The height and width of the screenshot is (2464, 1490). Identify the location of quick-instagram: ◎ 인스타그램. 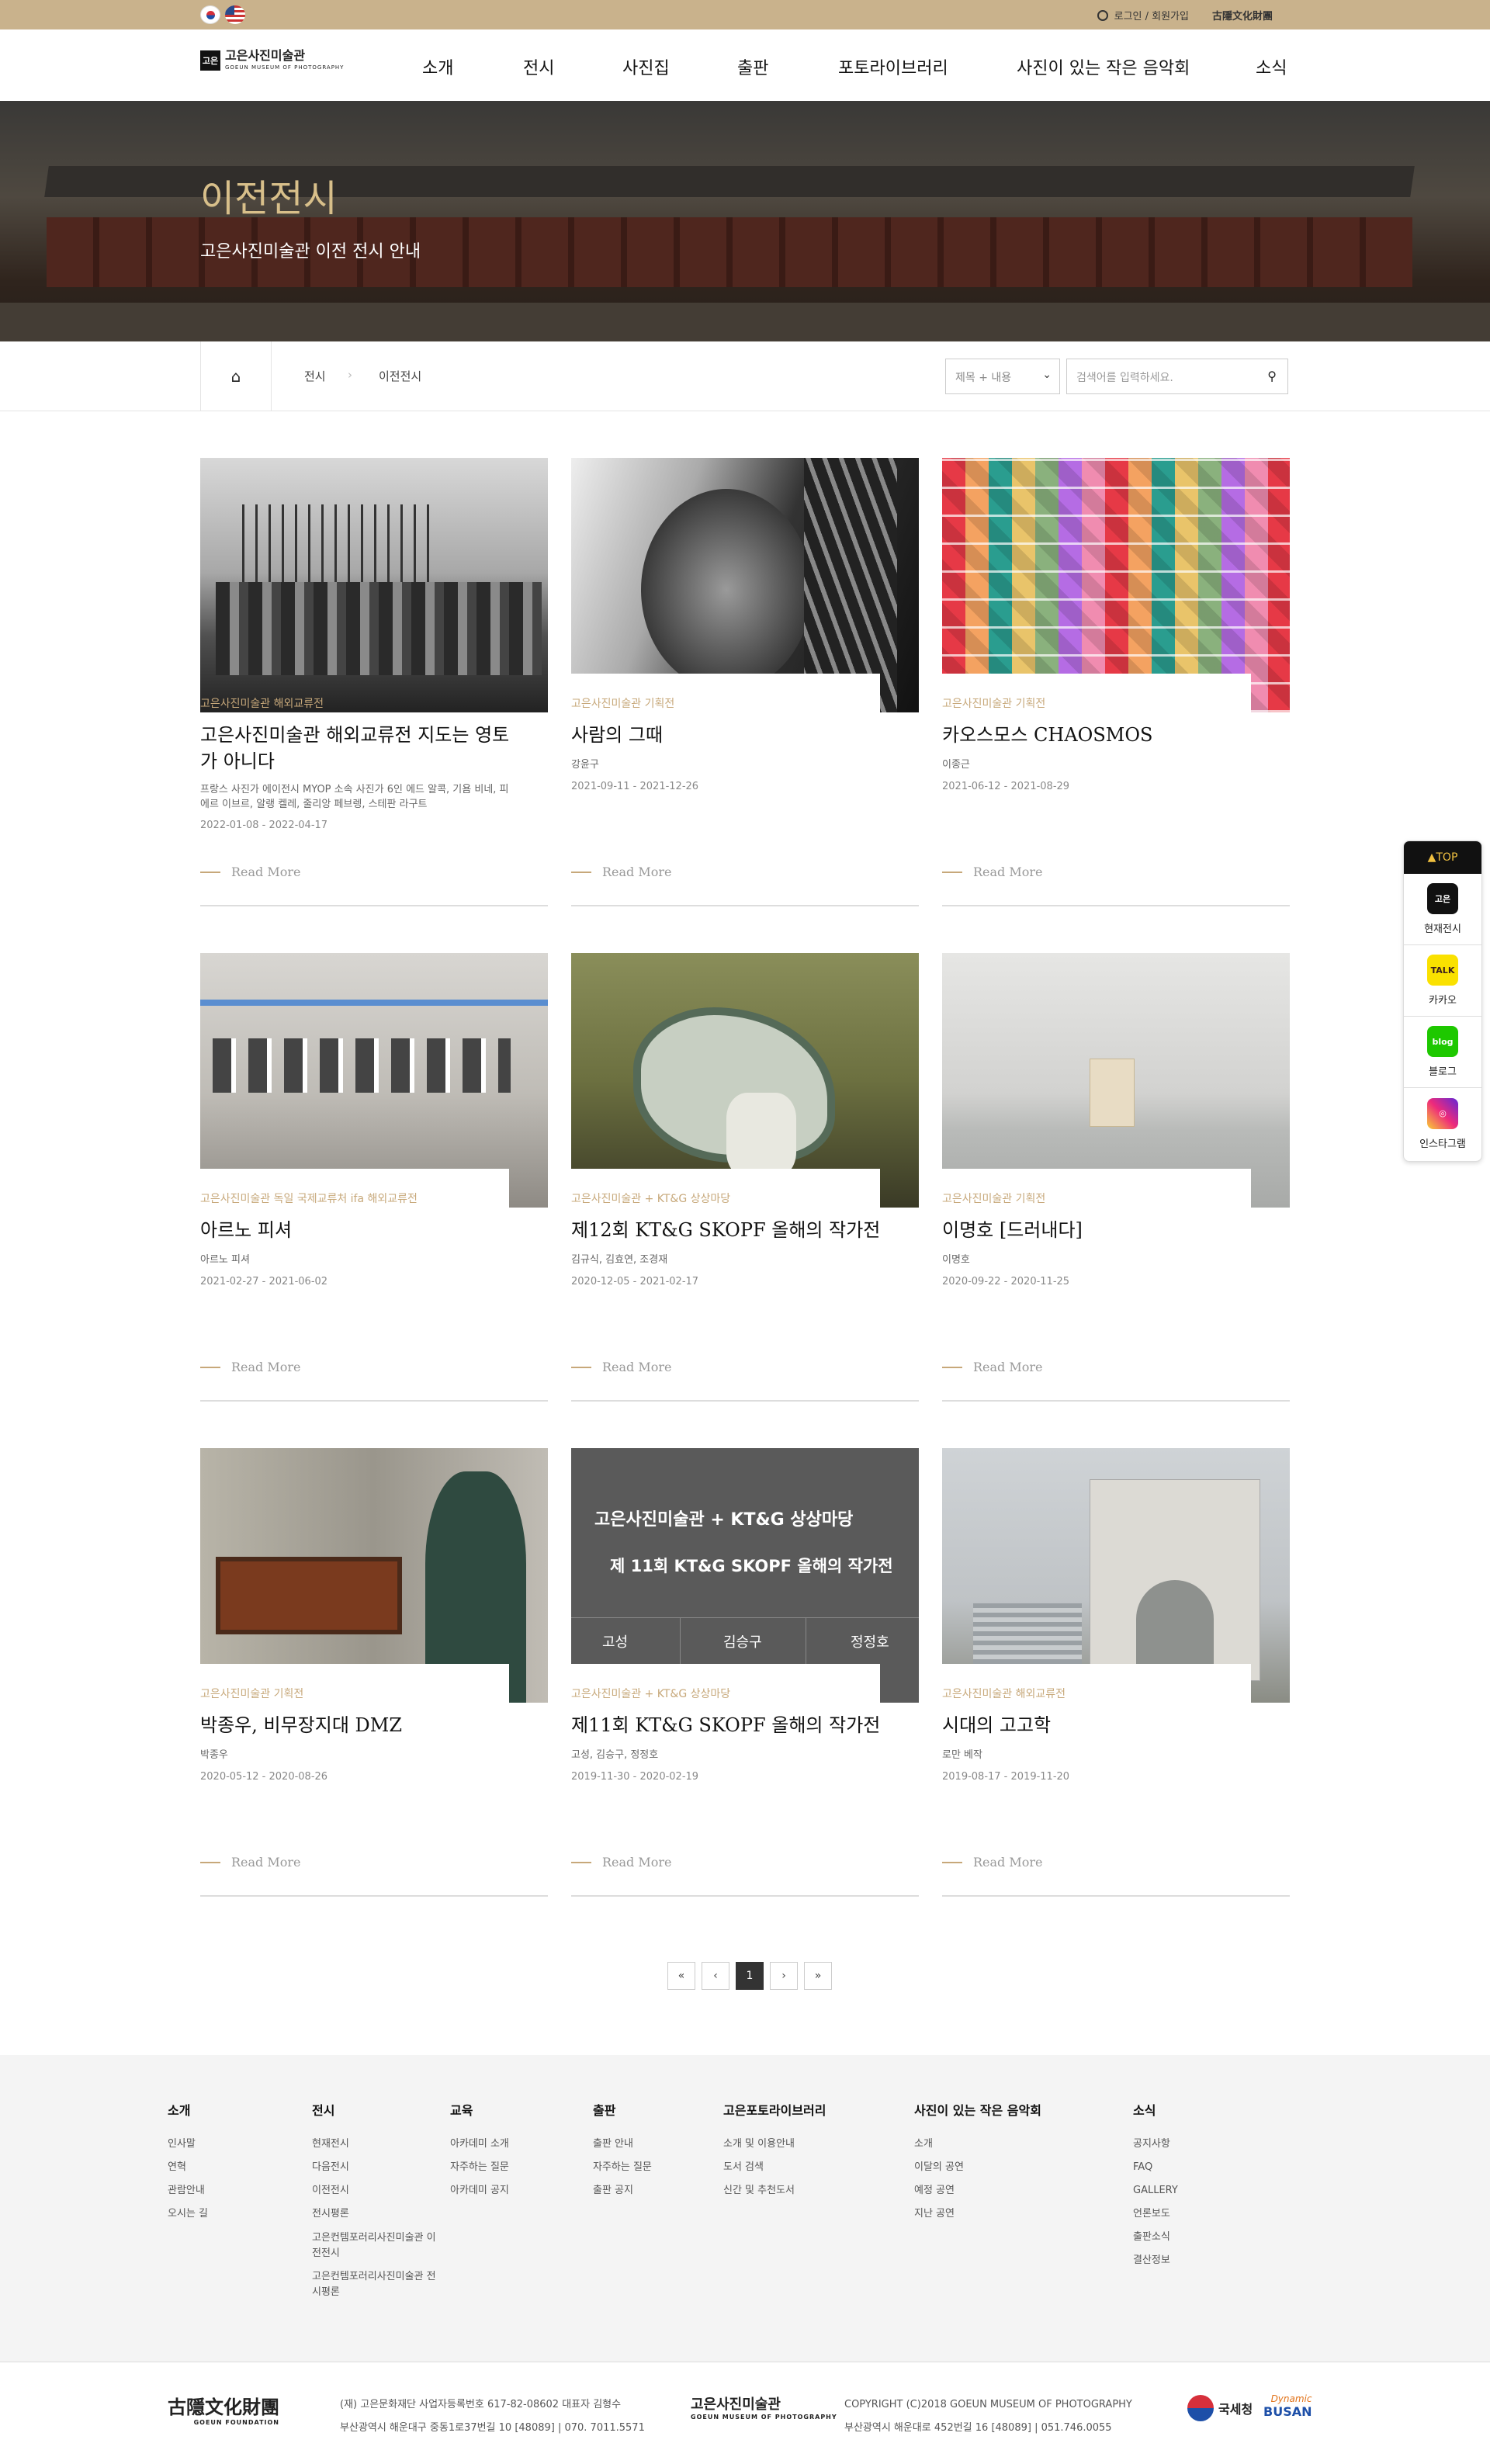
(1442, 1123).